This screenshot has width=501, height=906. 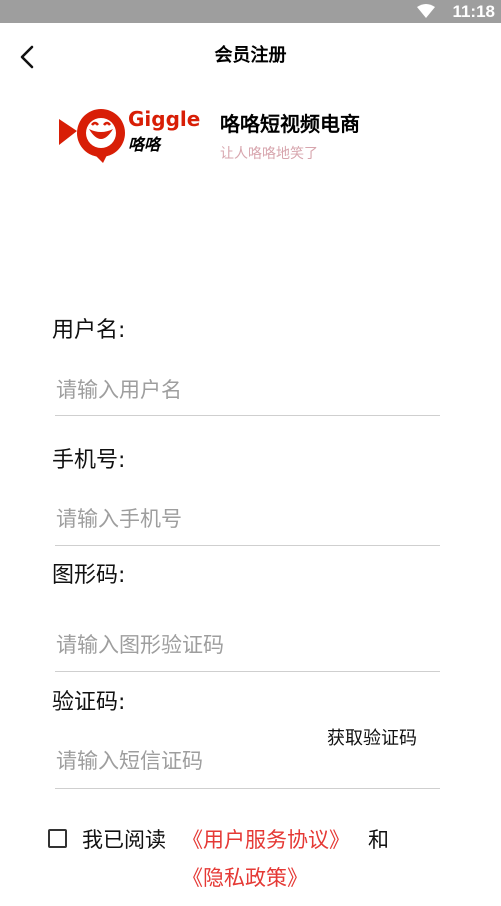 What do you see at coordinates (247, 671) in the screenshot?
I see `captcha-underline` at bounding box center [247, 671].